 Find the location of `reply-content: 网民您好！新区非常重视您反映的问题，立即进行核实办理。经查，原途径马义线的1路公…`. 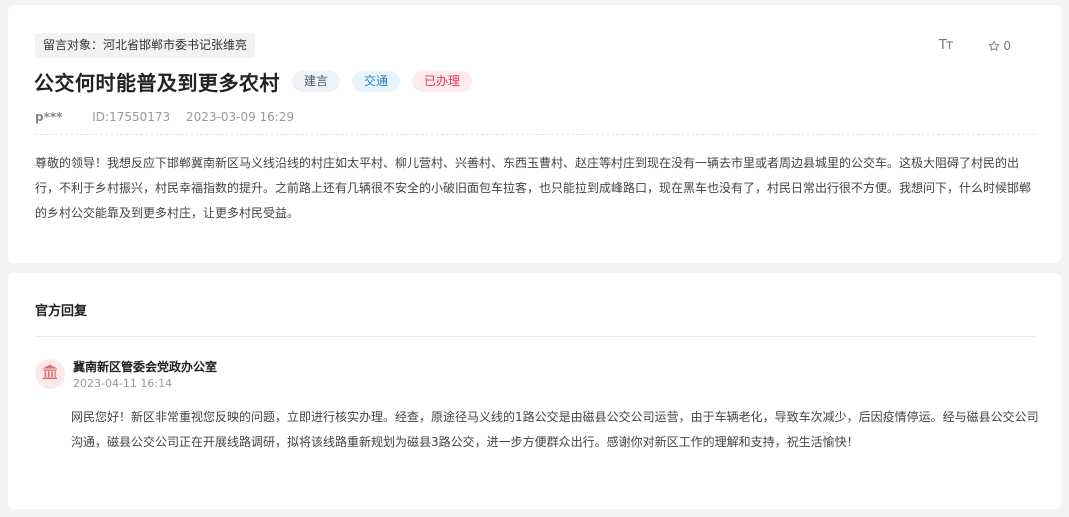

reply-content: 网民您好！新区非常重视您反映的问题，立即进行核实办理。经查，原途径马义线的1路公… is located at coordinates (555, 429).